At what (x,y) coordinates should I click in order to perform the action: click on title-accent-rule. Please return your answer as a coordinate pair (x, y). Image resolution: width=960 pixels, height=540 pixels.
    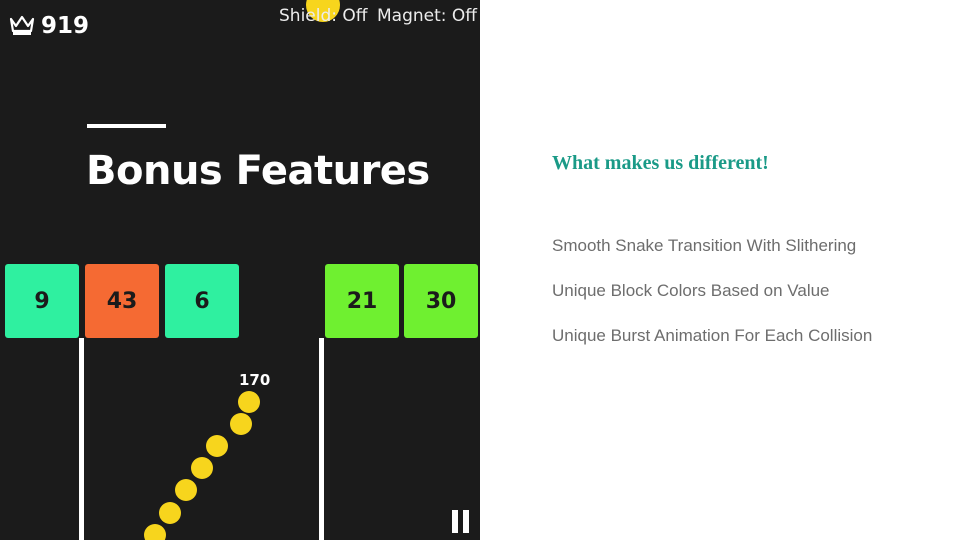
    Looking at the image, I should click on (126, 126).